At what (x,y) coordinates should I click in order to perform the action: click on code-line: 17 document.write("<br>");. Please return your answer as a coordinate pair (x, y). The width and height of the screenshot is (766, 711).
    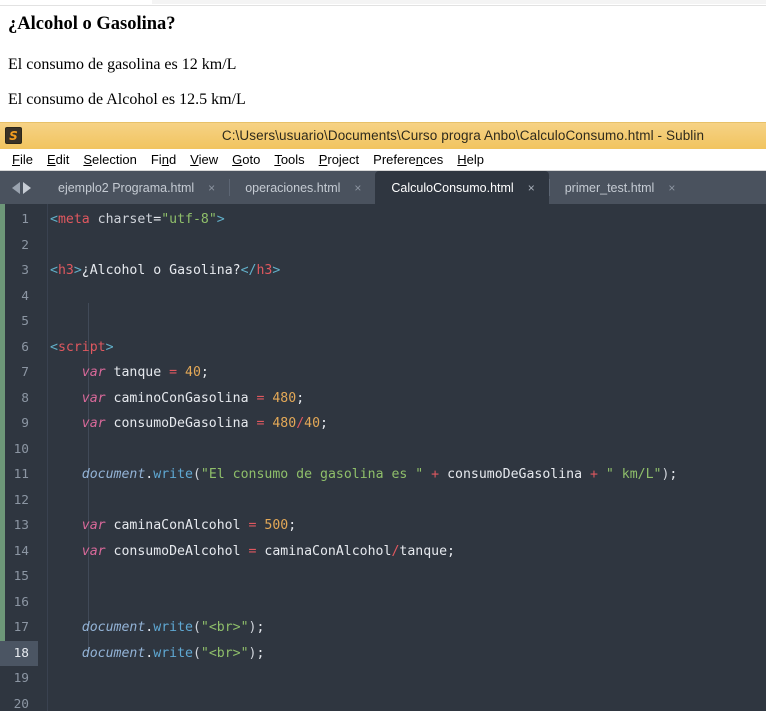
    Looking at the image, I should click on (383, 628).